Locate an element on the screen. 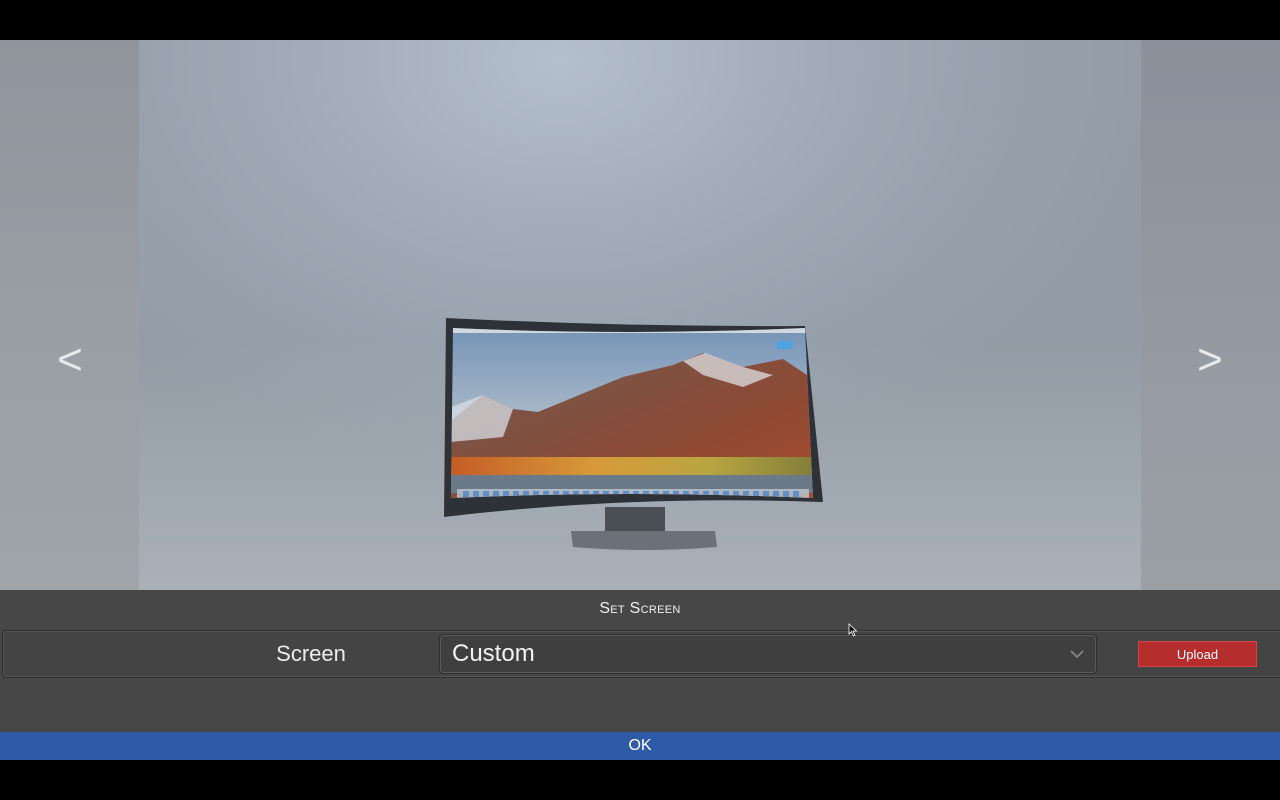  panel-title: Set Screen is located at coordinates (640, 608).